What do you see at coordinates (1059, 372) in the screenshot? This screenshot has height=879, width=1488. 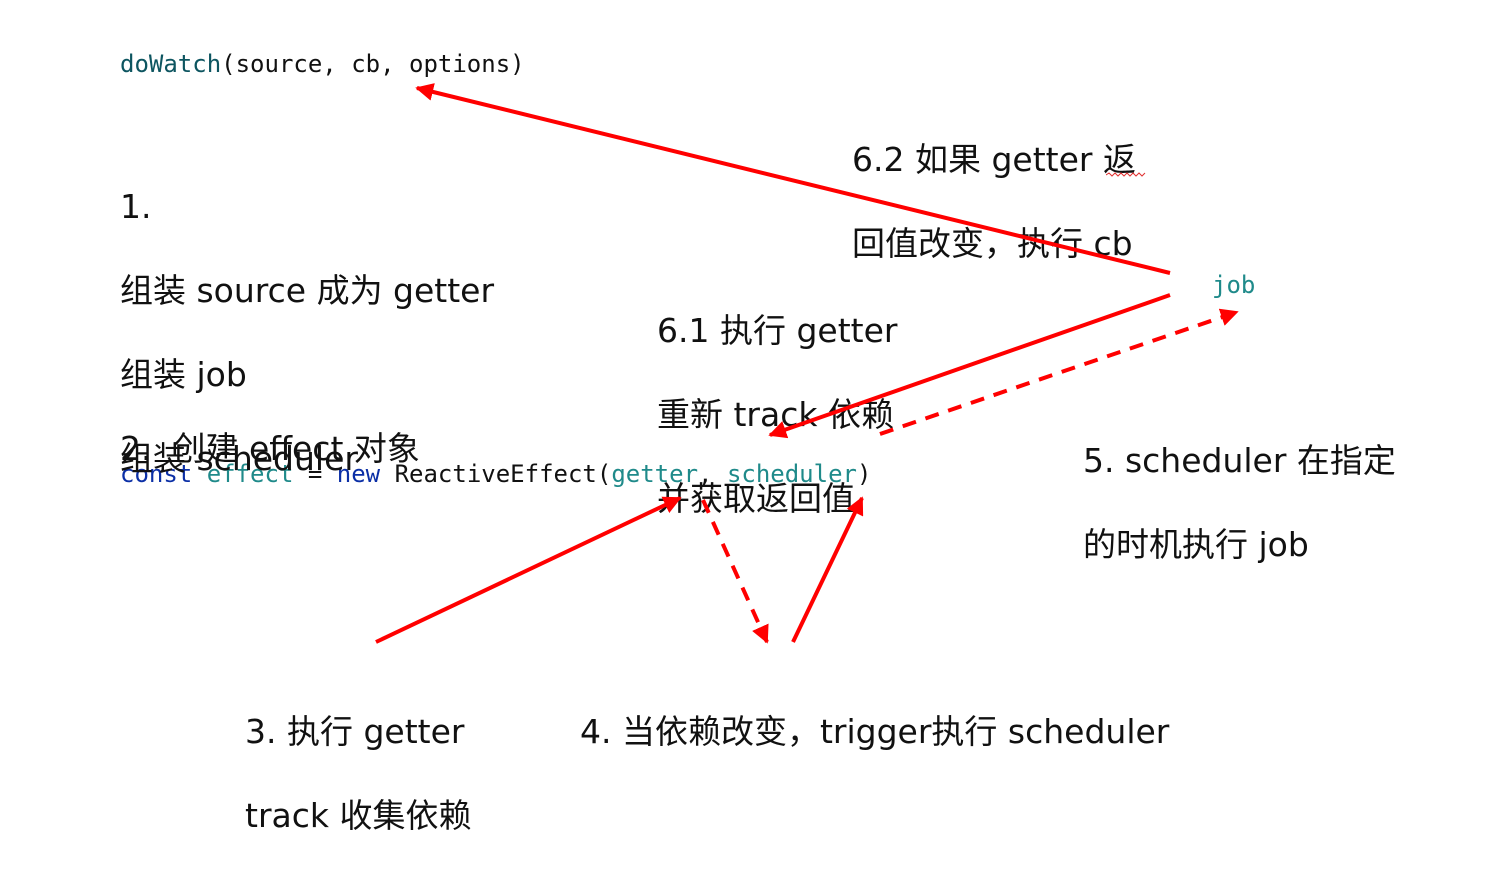 I see `arrow-step-5-dashed` at bounding box center [1059, 372].